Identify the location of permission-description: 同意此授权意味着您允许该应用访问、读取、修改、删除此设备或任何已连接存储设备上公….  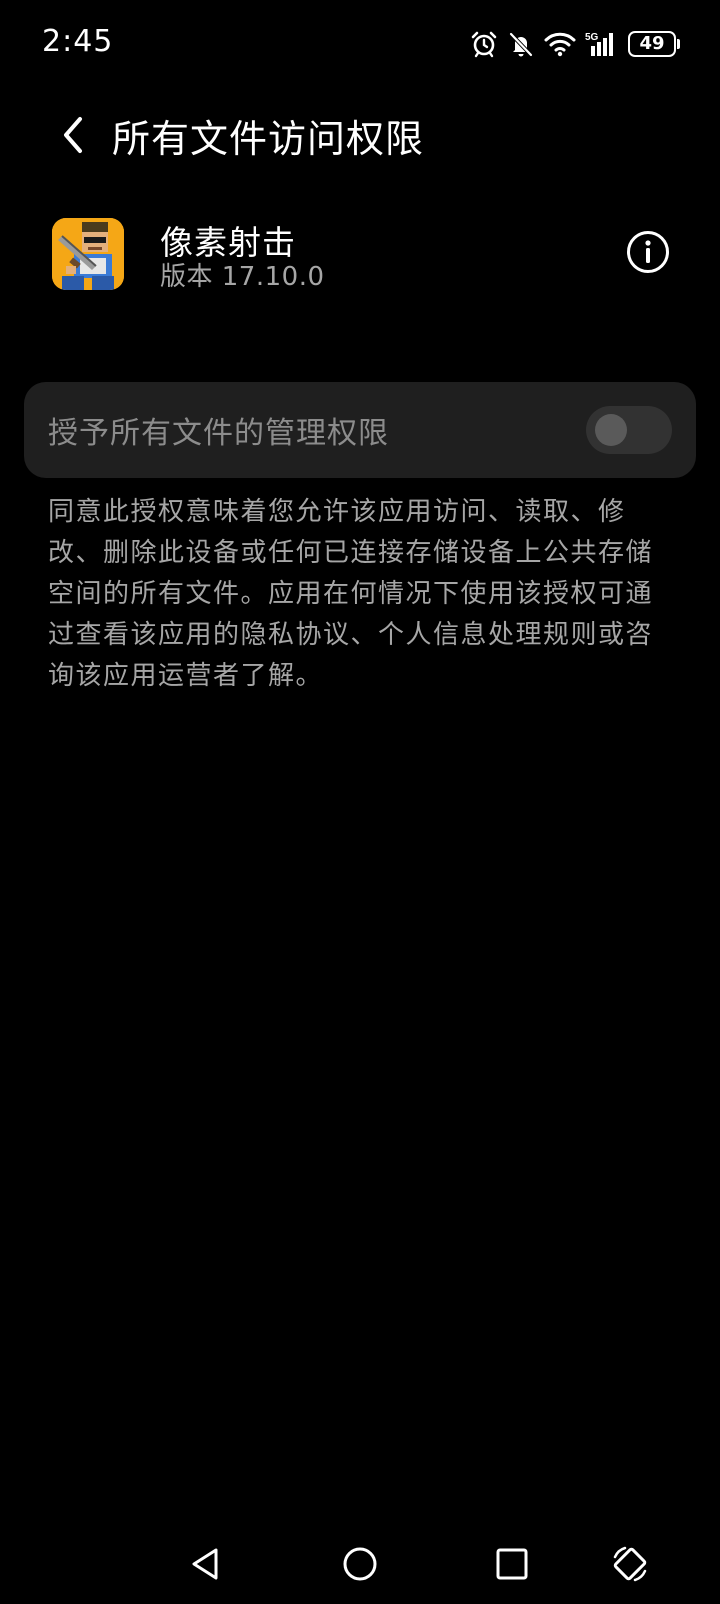
(351, 594).